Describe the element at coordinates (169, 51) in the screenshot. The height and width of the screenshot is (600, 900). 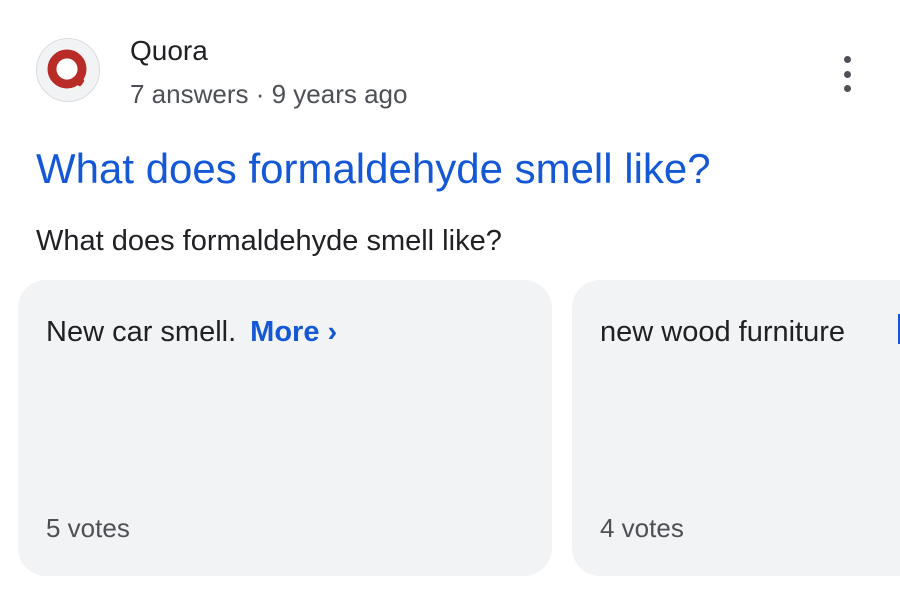
I see `source-site-name: Quora` at that location.